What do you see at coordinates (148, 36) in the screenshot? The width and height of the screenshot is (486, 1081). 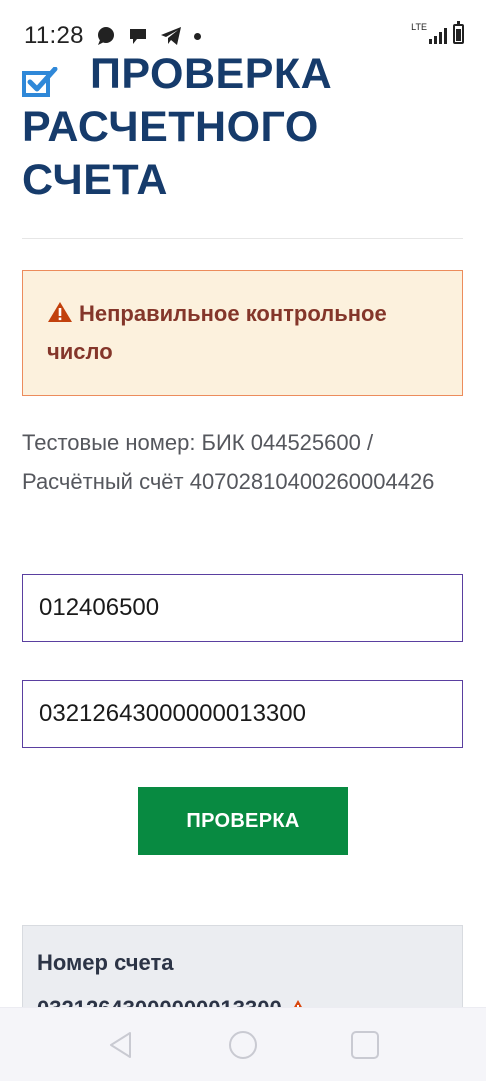 I see `notification-icons` at bounding box center [148, 36].